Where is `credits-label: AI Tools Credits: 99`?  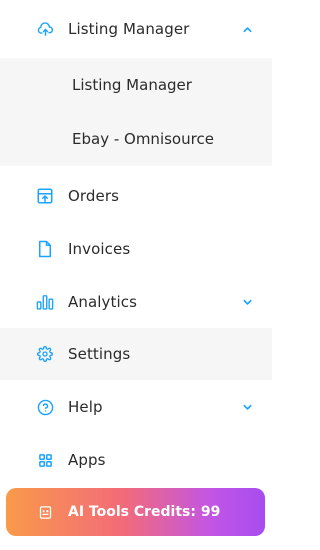
credits-label: AI Tools Credits: 99 is located at coordinates (144, 512).